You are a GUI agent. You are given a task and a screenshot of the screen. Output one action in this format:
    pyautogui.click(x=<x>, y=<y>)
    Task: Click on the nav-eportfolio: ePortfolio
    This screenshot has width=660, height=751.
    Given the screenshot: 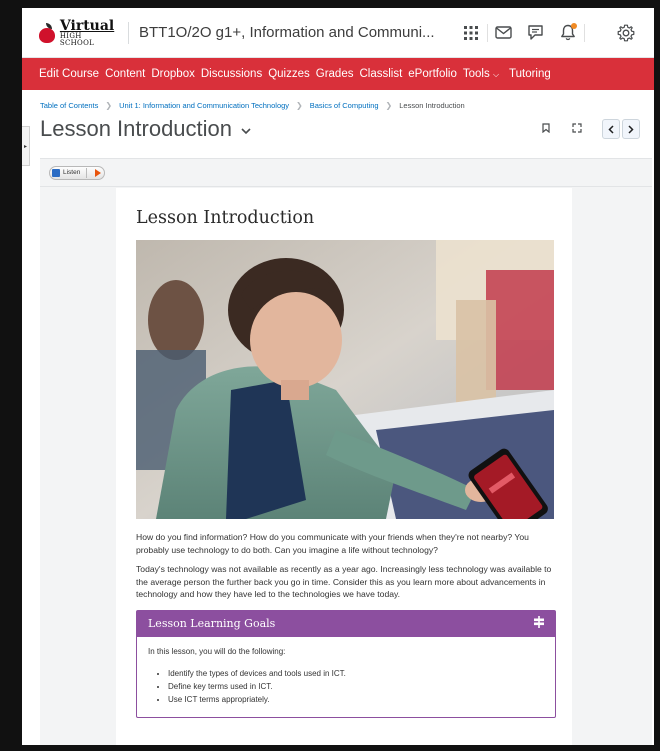 What is the action you would take?
    pyautogui.click(x=435, y=74)
    